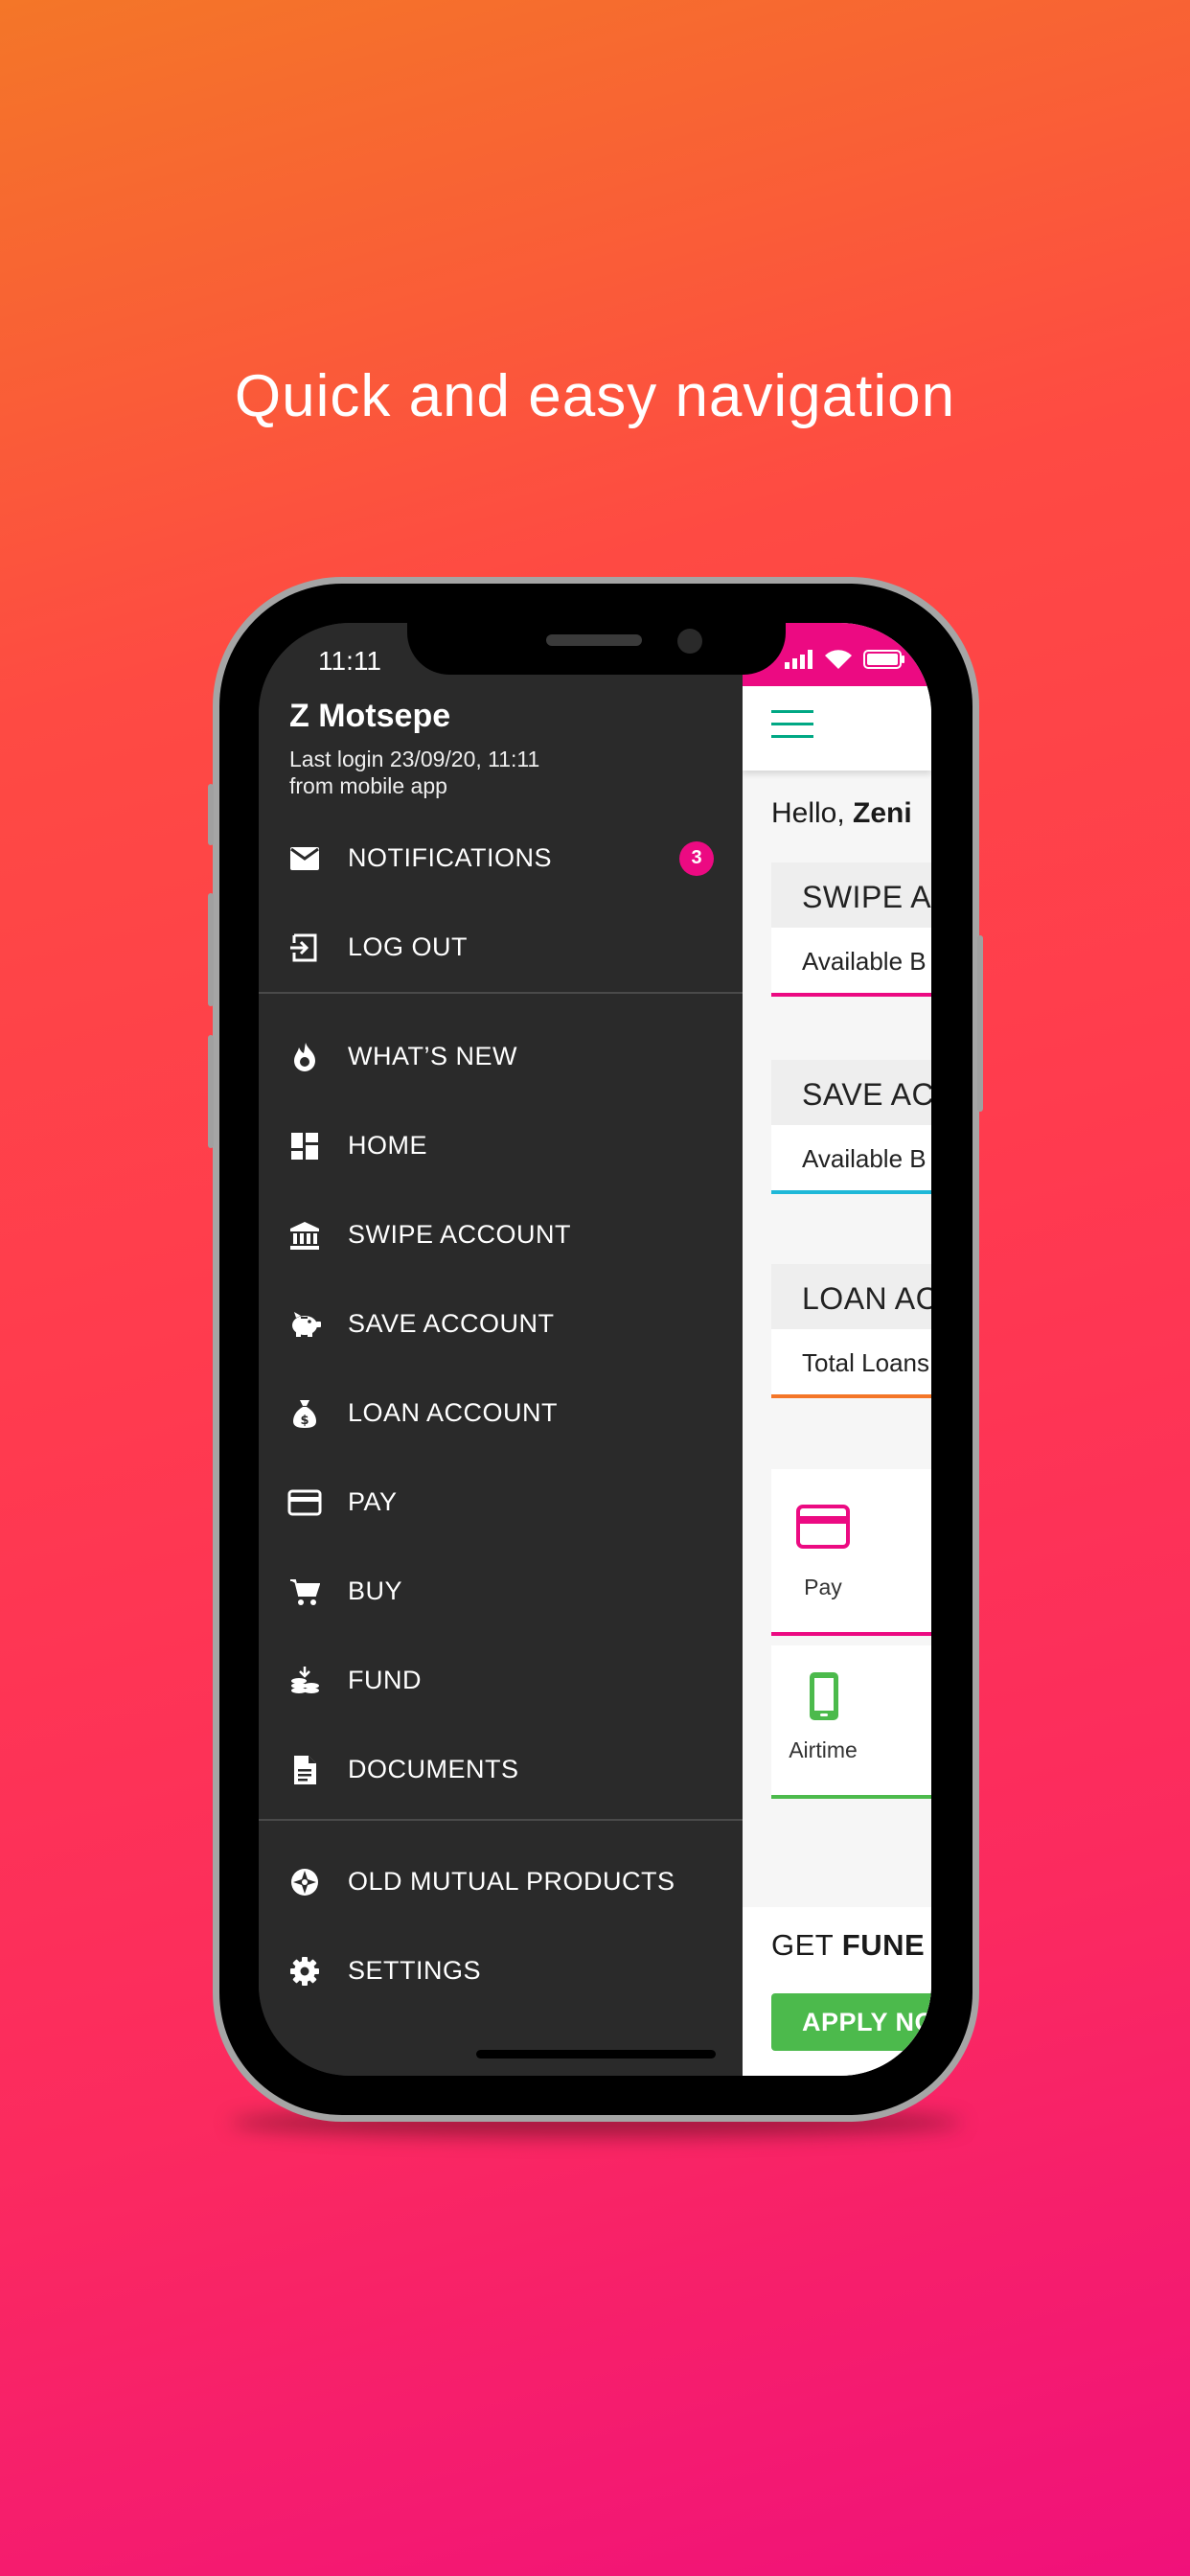 The height and width of the screenshot is (2576, 1190). Describe the element at coordinates (501, 1591) in the screenshot. I see `menu-item-buy: BUY` at that location.